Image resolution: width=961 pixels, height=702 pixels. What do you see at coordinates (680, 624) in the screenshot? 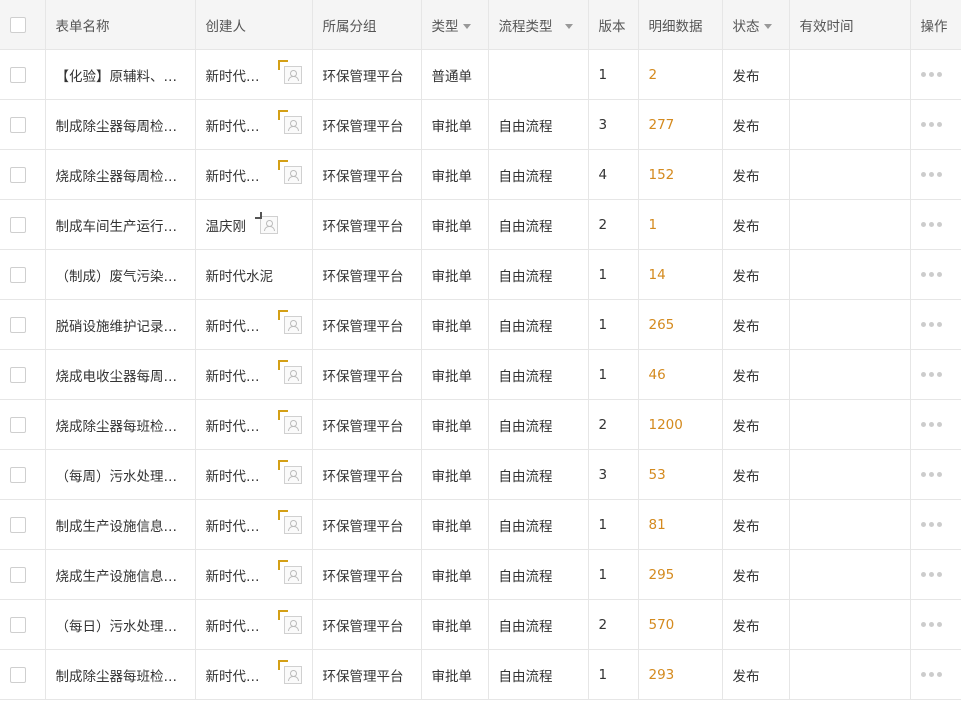
I see `detail-cell: 570` at bounding box center [680, 624].